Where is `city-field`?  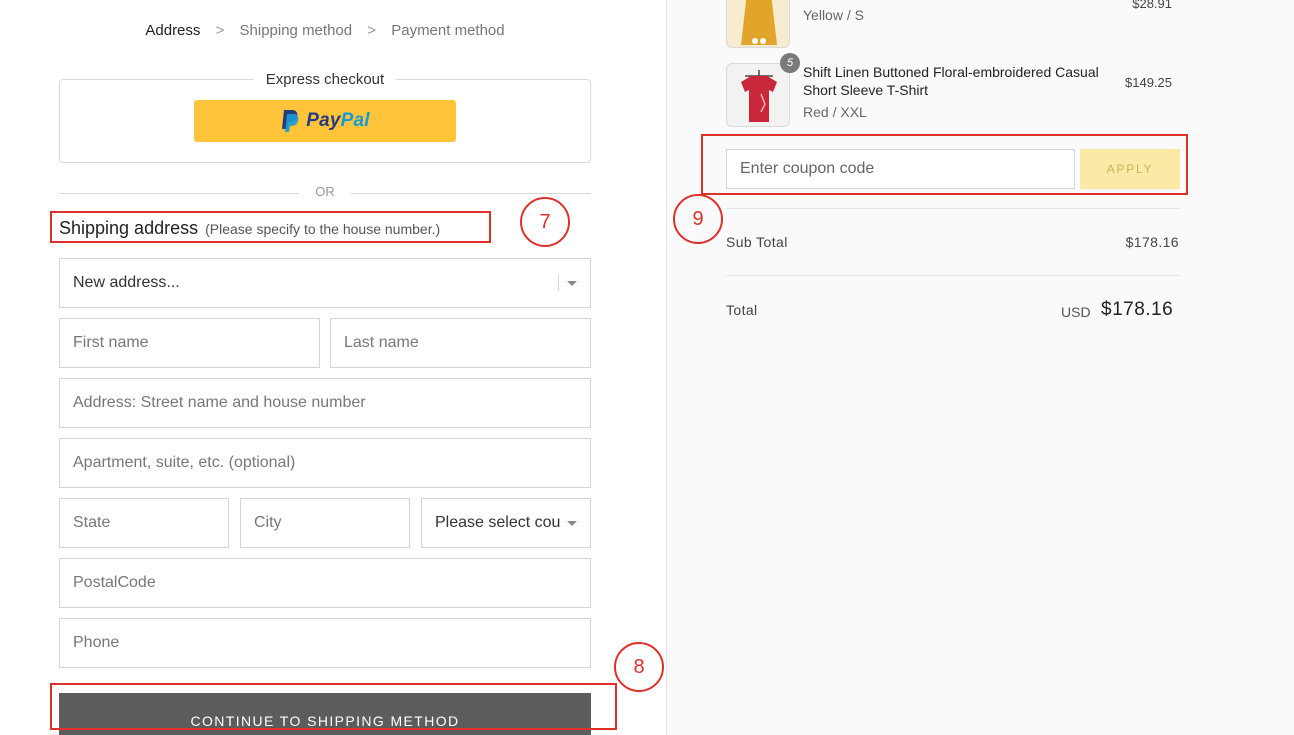 city-field is located at coordinates (325, 523).